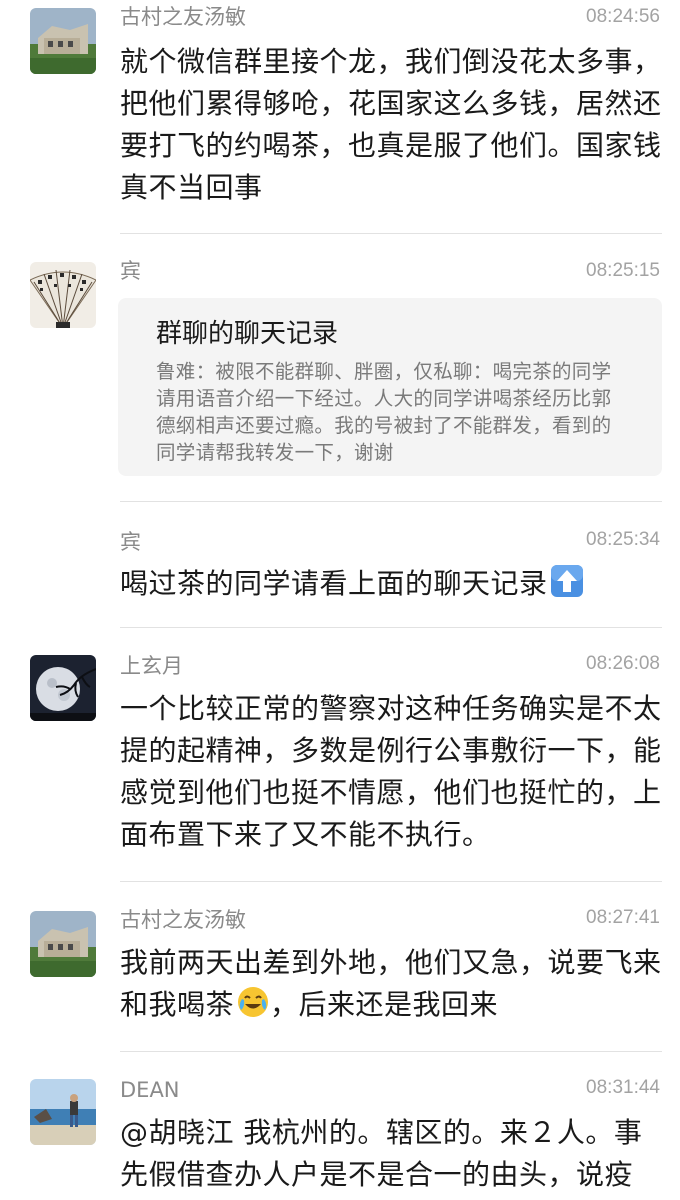 This screenshot has width=680, height=1200. What do you see at coordinates (381, 1153) in the screenshot?
I see `message-text: @胡晓江 我杭州的。辖区的。来２人。事先假借查办人户是不是合一的由头，说疫` at bounding box center [381, 1153].